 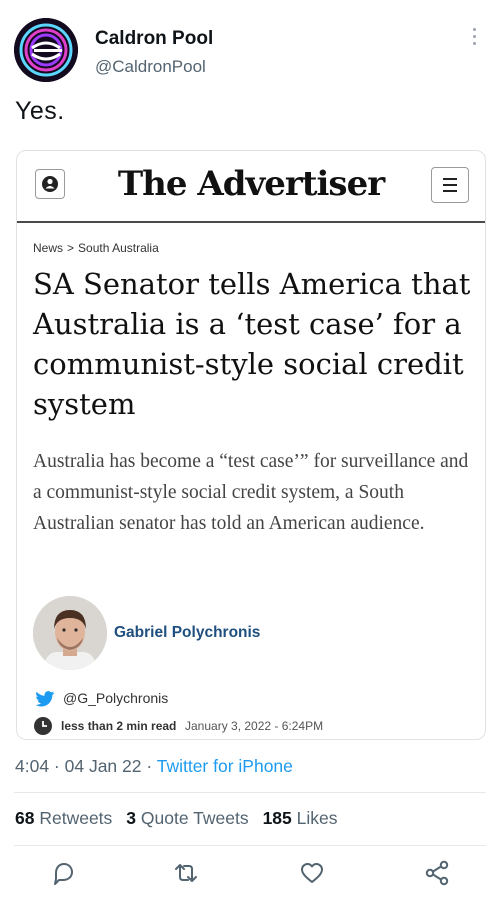 What do you see at coordinates (48, 248) in the screenshot?
I see `breadcrumb-news: News` at bounding box center [48, 248].